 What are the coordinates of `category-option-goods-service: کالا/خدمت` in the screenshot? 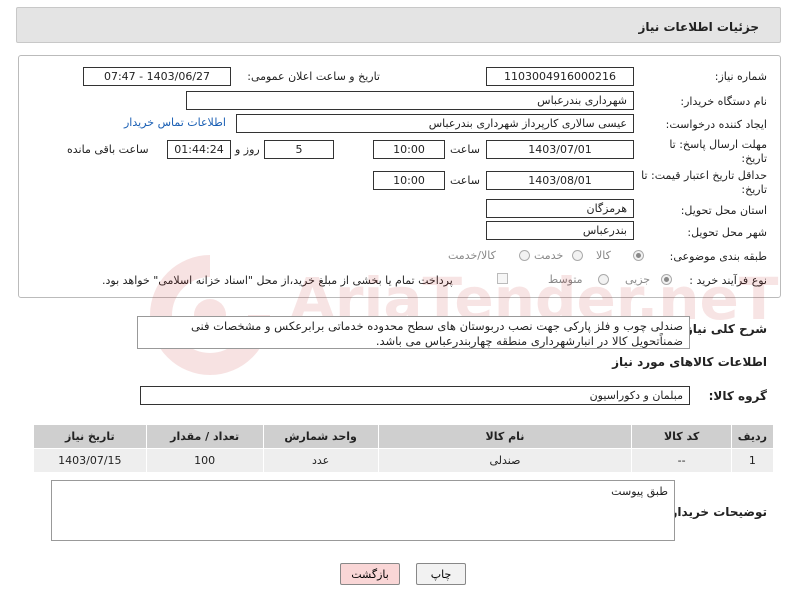 It's located at (472, 255).